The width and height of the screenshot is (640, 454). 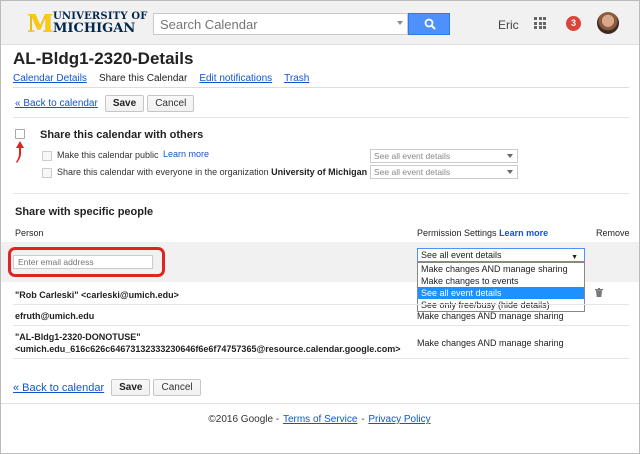 I want to click on tab-trash: Trash, so click(x=296, y=78).